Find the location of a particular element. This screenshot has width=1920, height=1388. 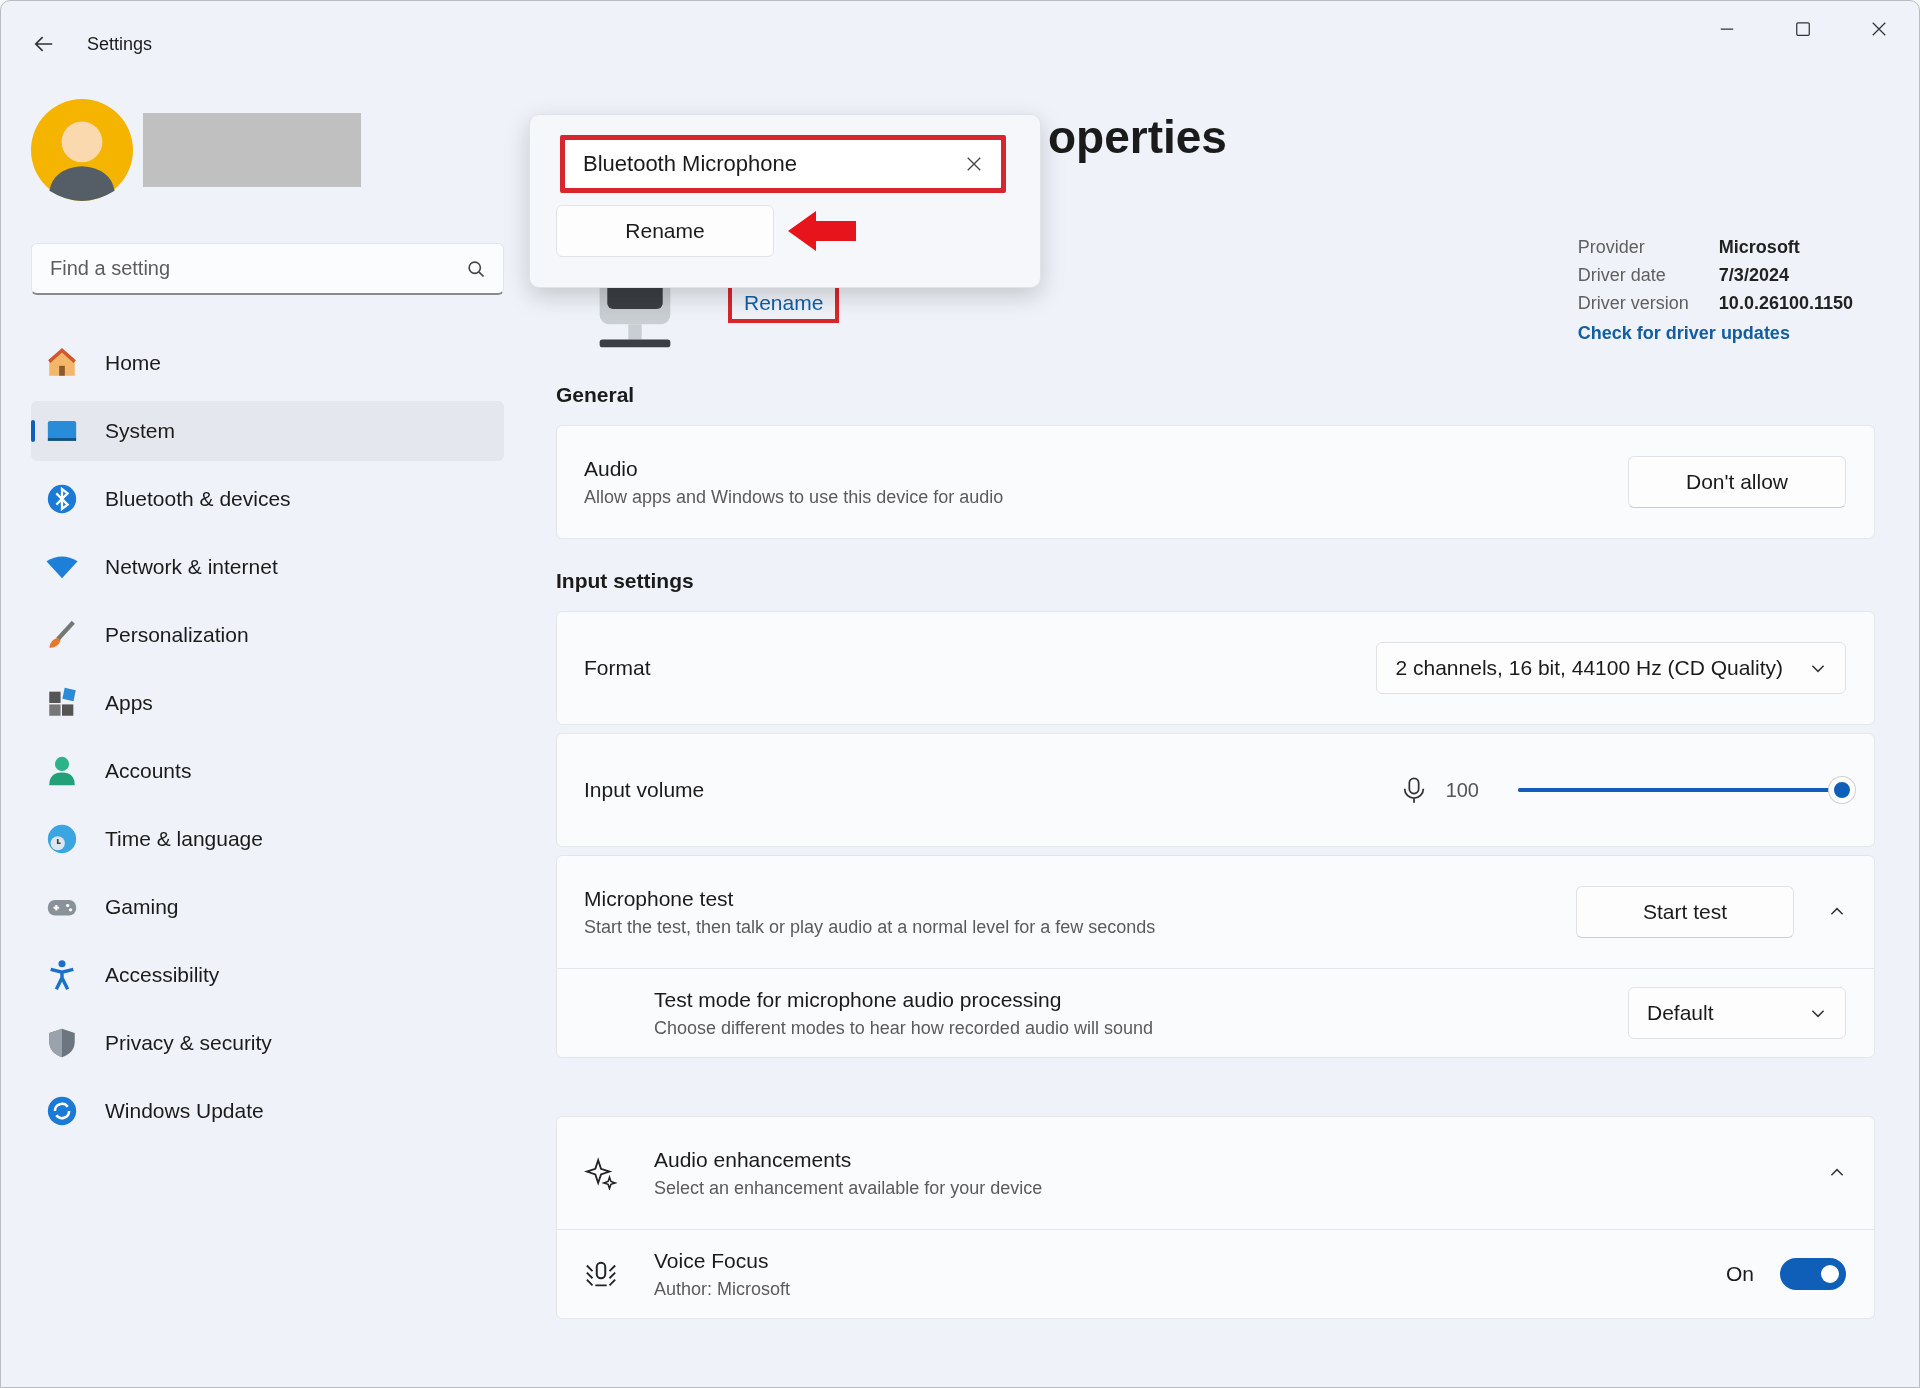

nav-item: Bluetooth & devices is located at coordinates (267, 499).